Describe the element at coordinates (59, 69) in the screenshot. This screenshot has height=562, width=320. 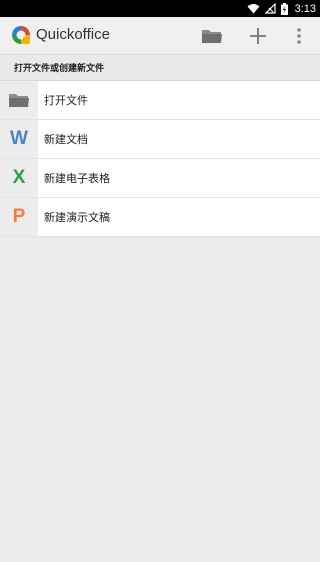
I see `section-title: 打开文件或创建新文件` at that location.